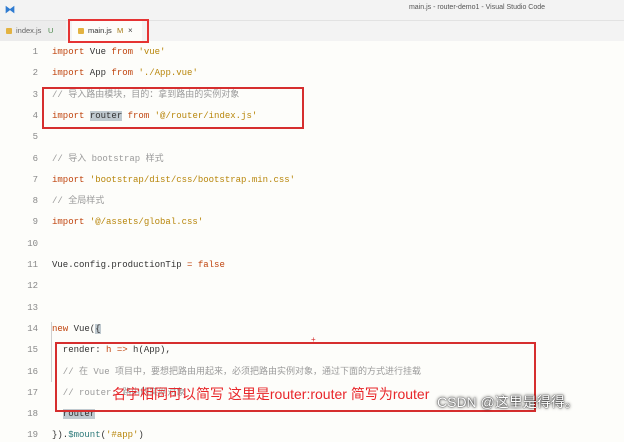 The height and width of the screenshot is (442, 624). What do you see at coordinates (168, 73) in the screenshot?
I see `code-token: './App.vue'` at bounding box center [168, 73].